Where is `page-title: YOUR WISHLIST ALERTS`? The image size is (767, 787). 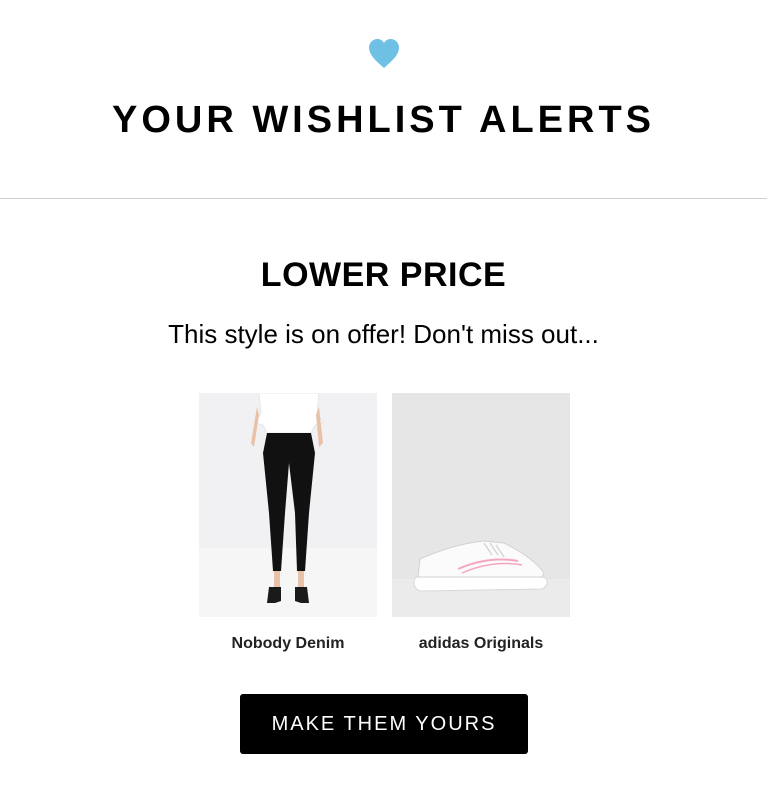 page-title: YOUR WISHLIST ALERTS is located at coordinates (383, 120).